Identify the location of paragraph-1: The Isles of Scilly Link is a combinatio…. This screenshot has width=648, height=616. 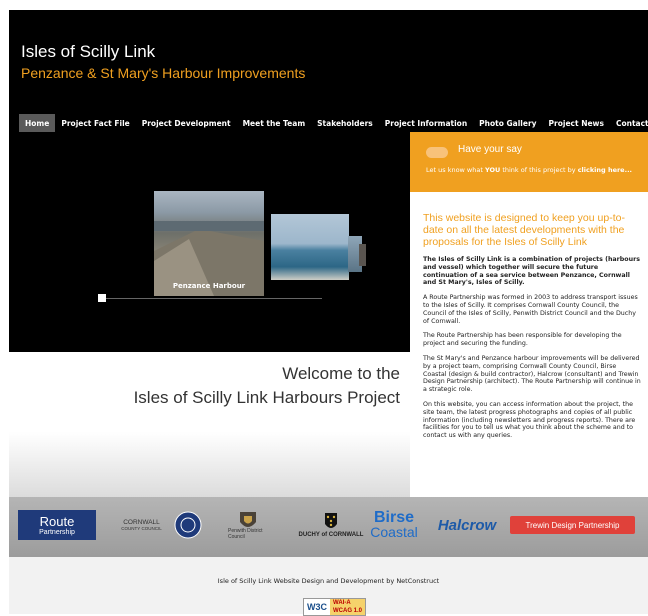
(531, 271).